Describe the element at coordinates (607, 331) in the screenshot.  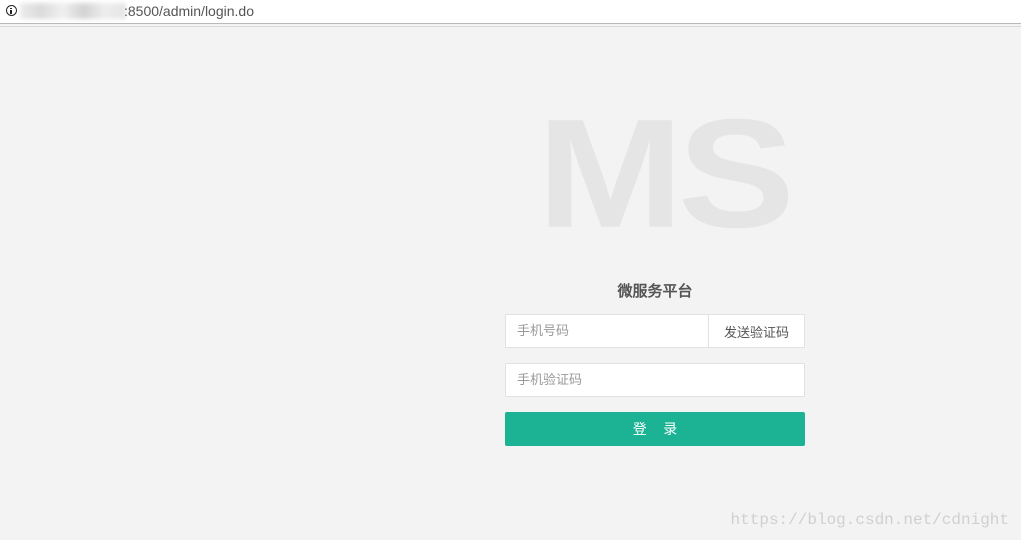
I see `phone-input` at that location.